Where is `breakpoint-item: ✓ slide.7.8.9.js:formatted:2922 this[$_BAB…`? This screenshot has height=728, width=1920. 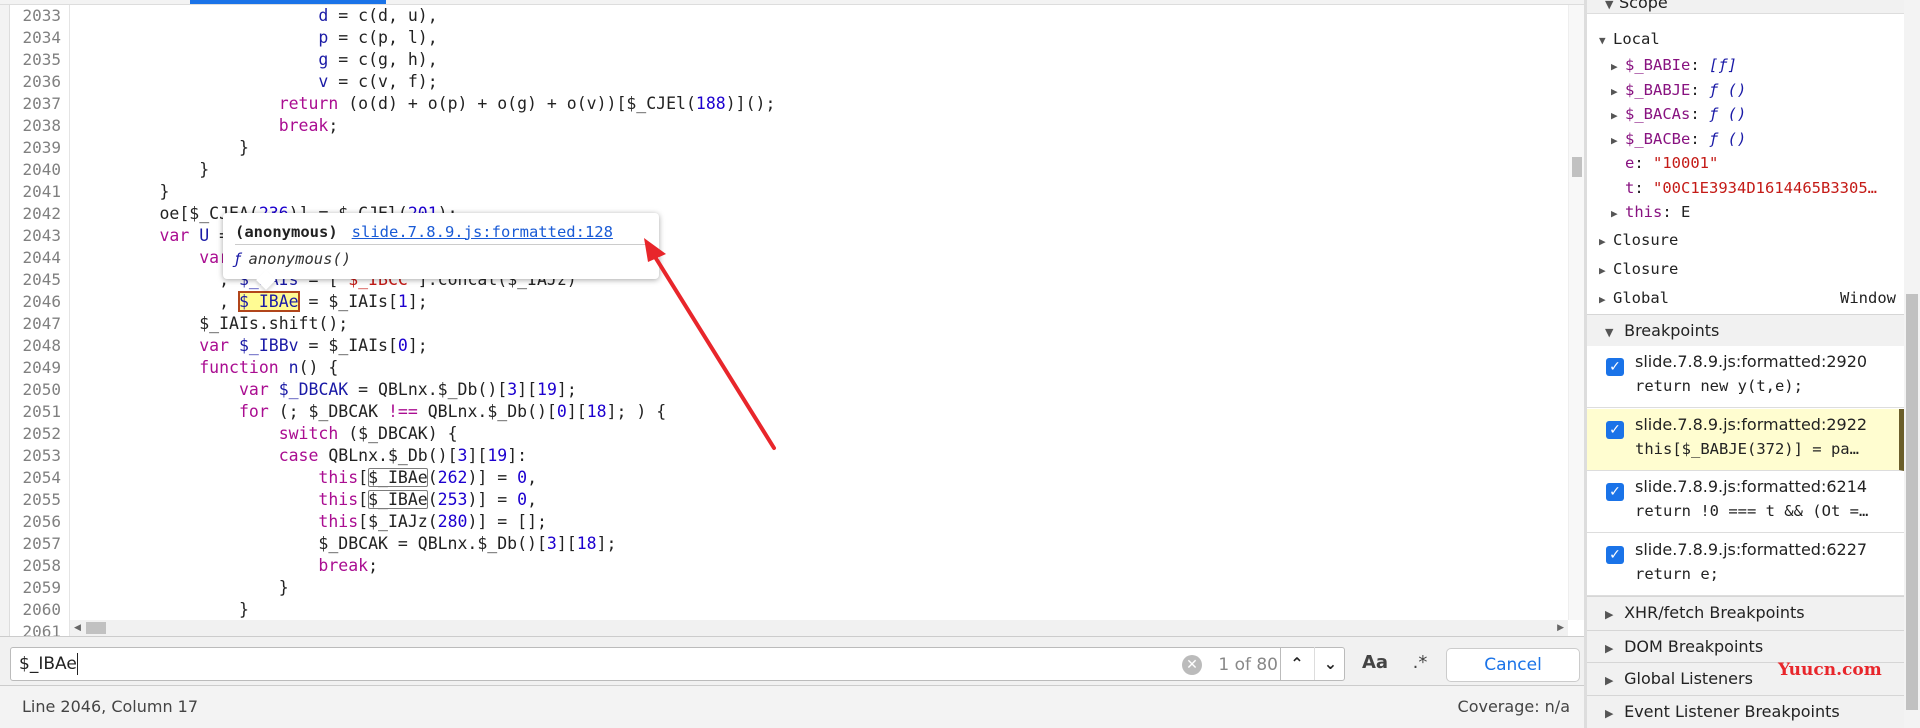 breakpoint-item: ✓ slide.7.8.9.js:formatted:2922 this[$_BAB… is located at coordinates (1745, 439).